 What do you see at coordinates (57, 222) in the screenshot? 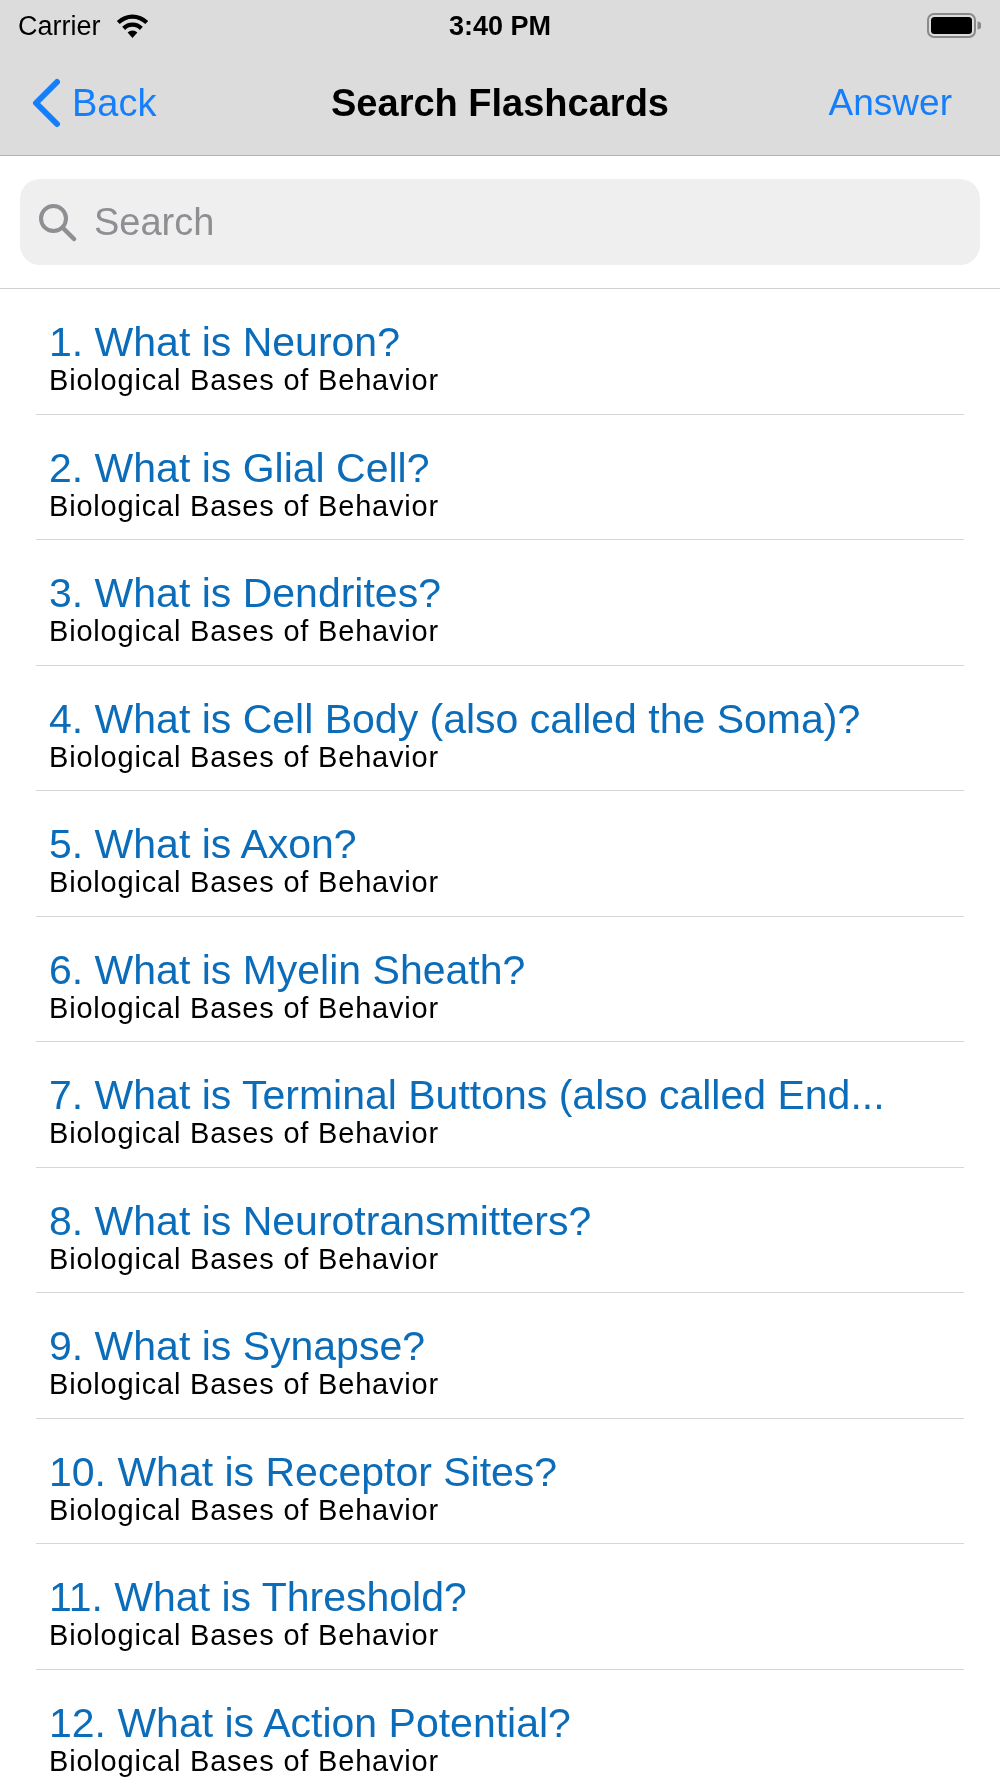
I see `search-icon` at bounding box center [57, 222].